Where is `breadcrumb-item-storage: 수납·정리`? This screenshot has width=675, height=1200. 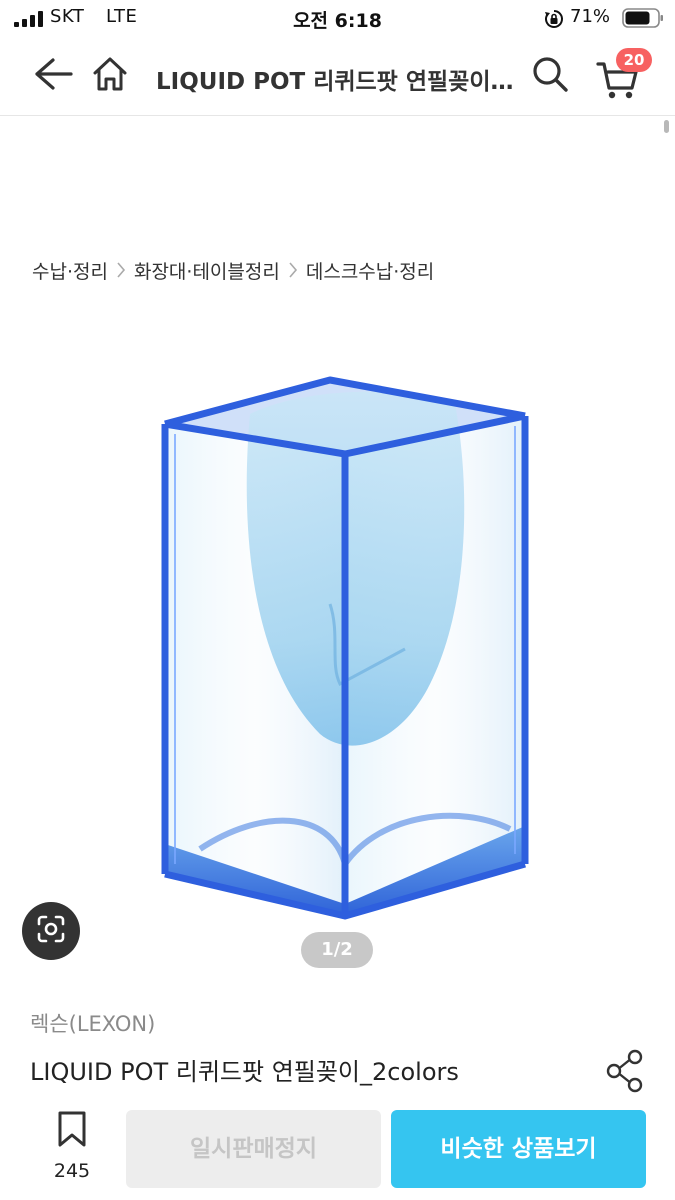
breadcrumb-item-storage: 수납·정리 is located at coordinates (70, 270).